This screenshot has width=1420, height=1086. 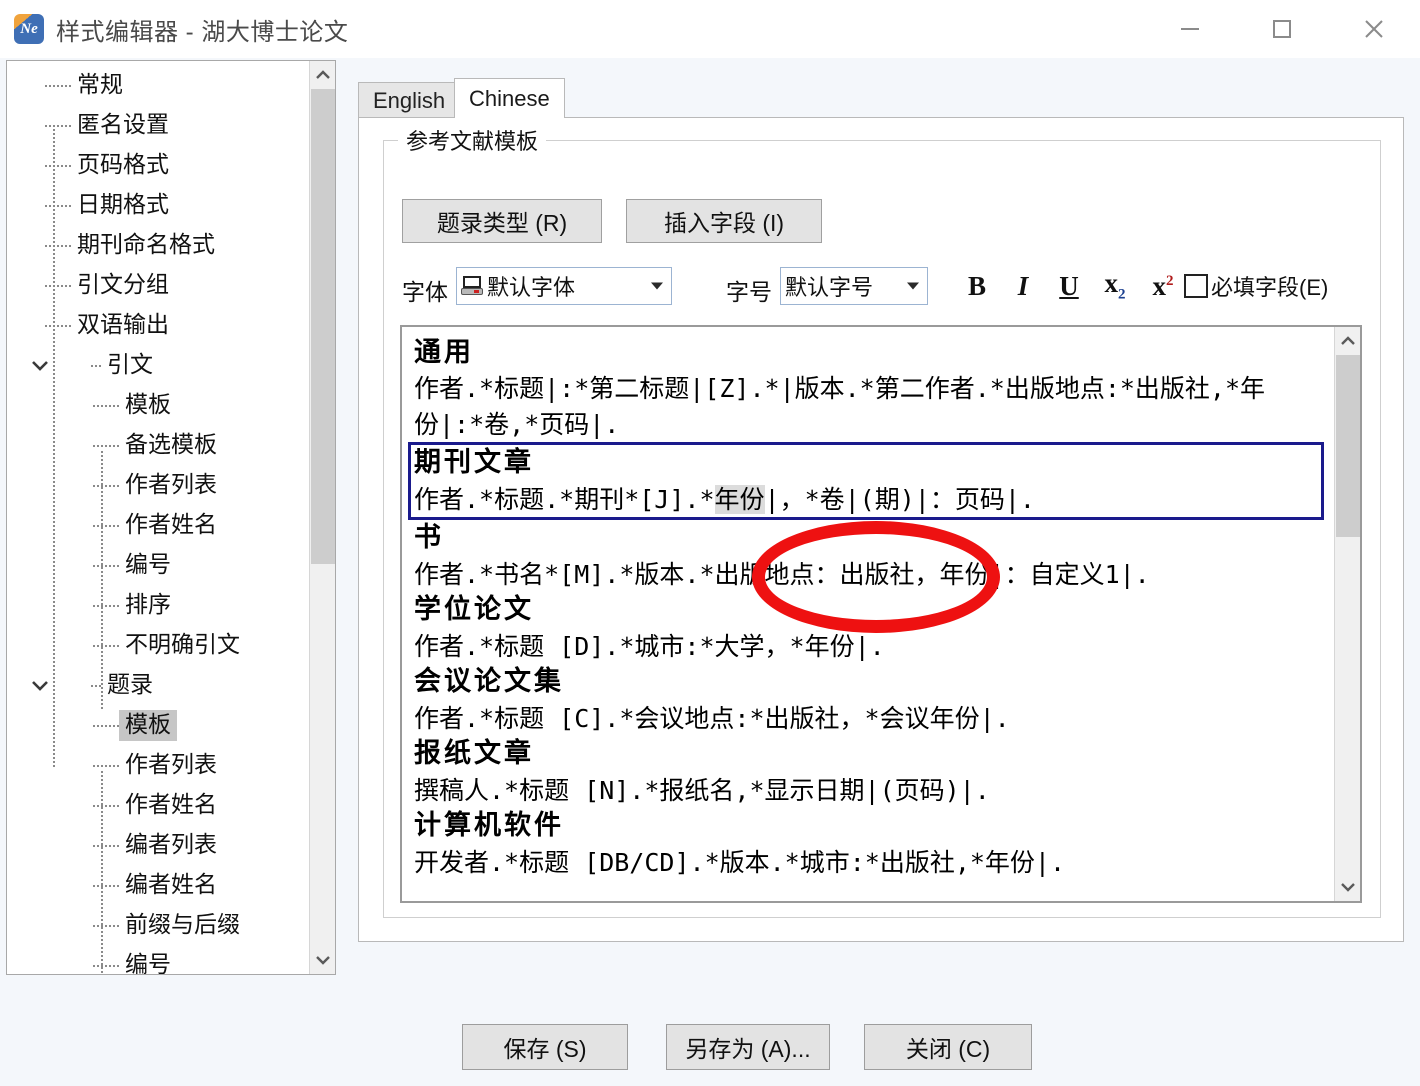 What do you see at coordinates (710, 29) in the screenshot?
I see `title-bar: Ne 样式编辑器 - 湖大博士论文` at bounding box center [710, 29].